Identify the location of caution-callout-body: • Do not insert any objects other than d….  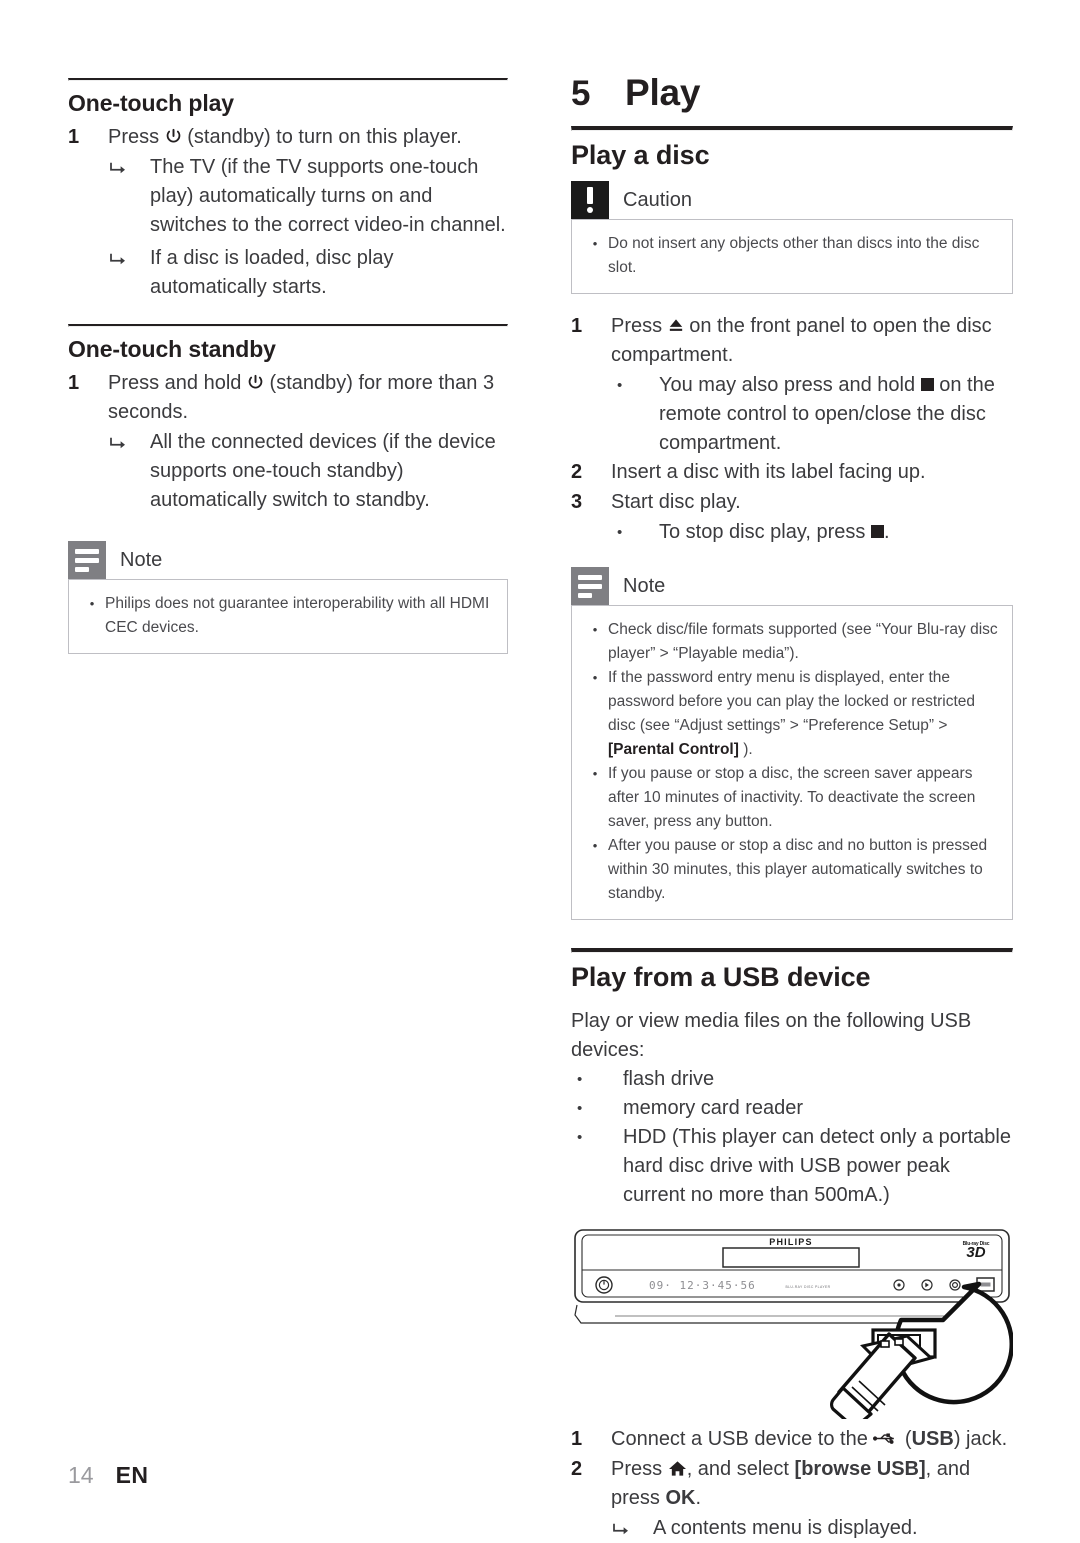
(792, 256).